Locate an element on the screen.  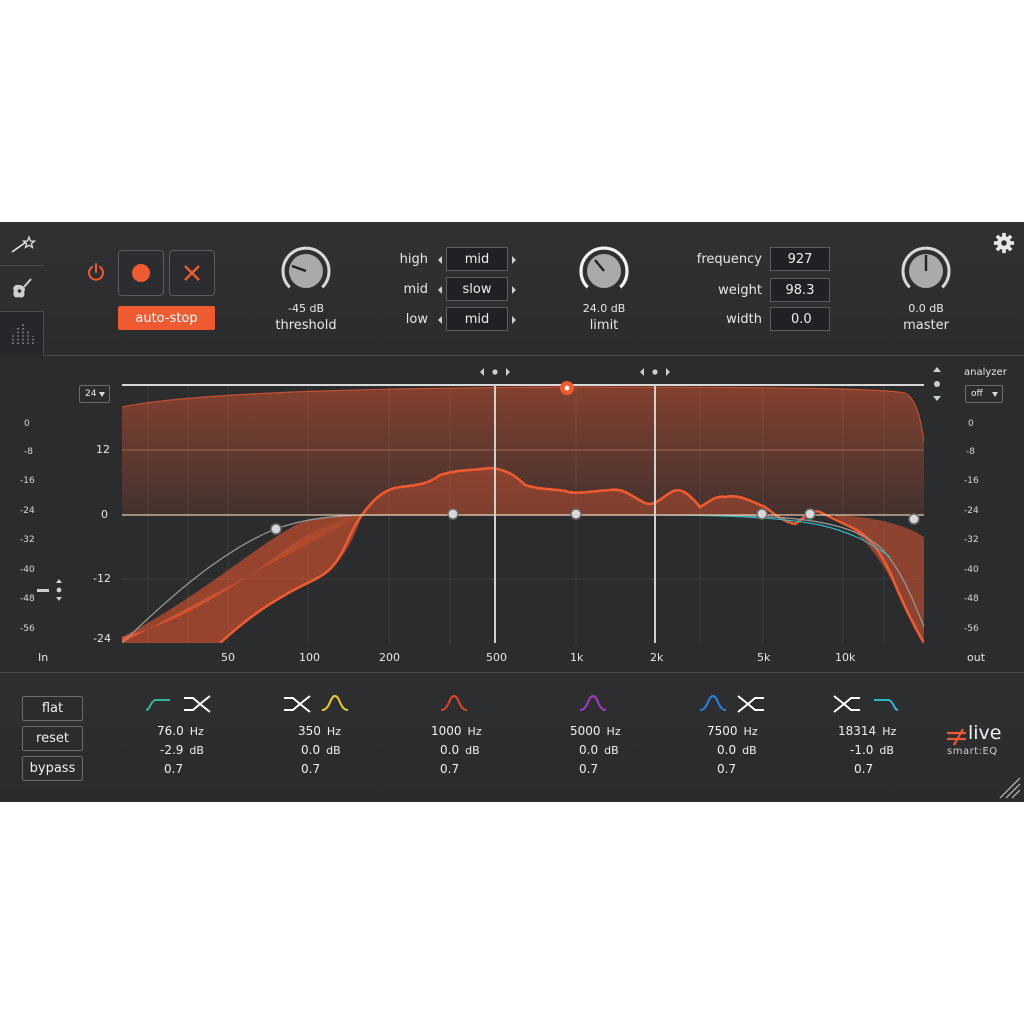
band-2-params: 350 Hz 0.0 dB 0.7 is located at coordinates (343, 750).